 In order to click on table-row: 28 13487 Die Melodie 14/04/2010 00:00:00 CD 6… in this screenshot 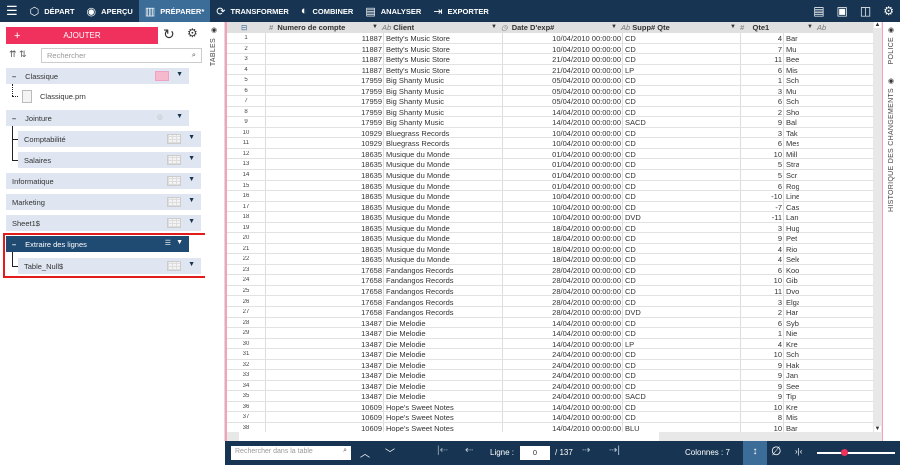, I will do `click(551, 323)`.